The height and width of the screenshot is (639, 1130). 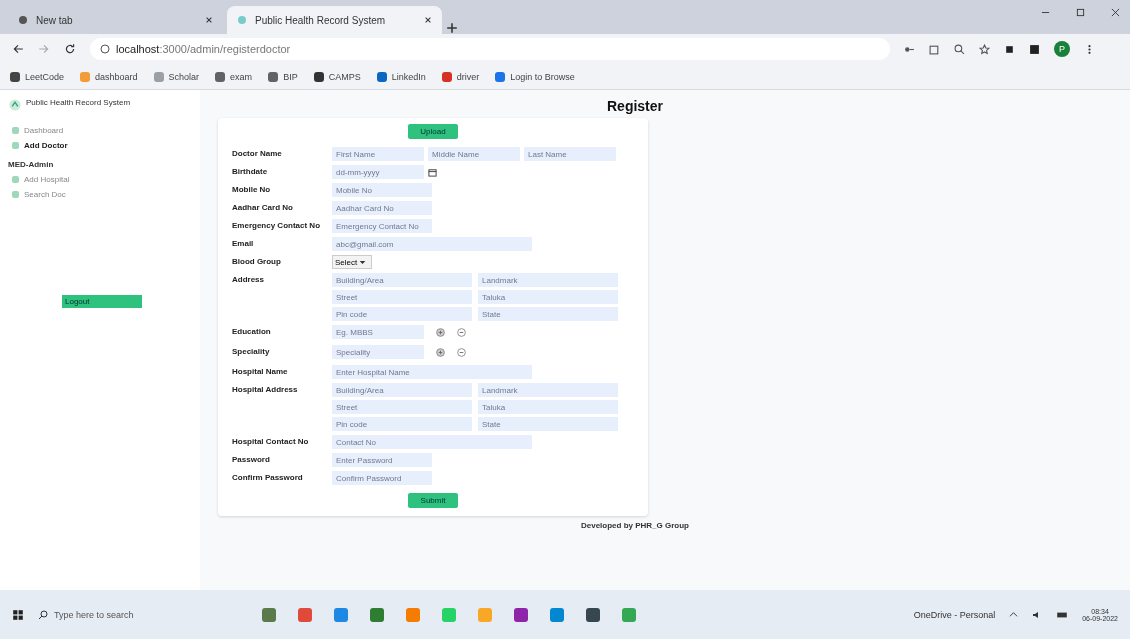 What do you see at coordinates (283, 76) in the screenshot?
I see `bookmark: BIP` at bounding box center [283, 76].